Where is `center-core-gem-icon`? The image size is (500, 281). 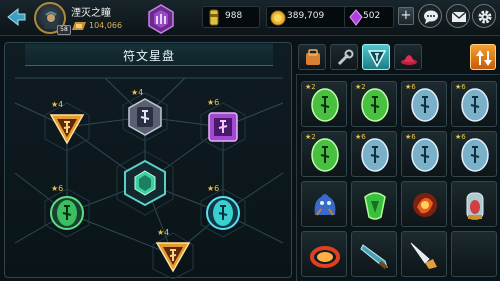 center-core-gem-icon is located at coordinates (145, 183).